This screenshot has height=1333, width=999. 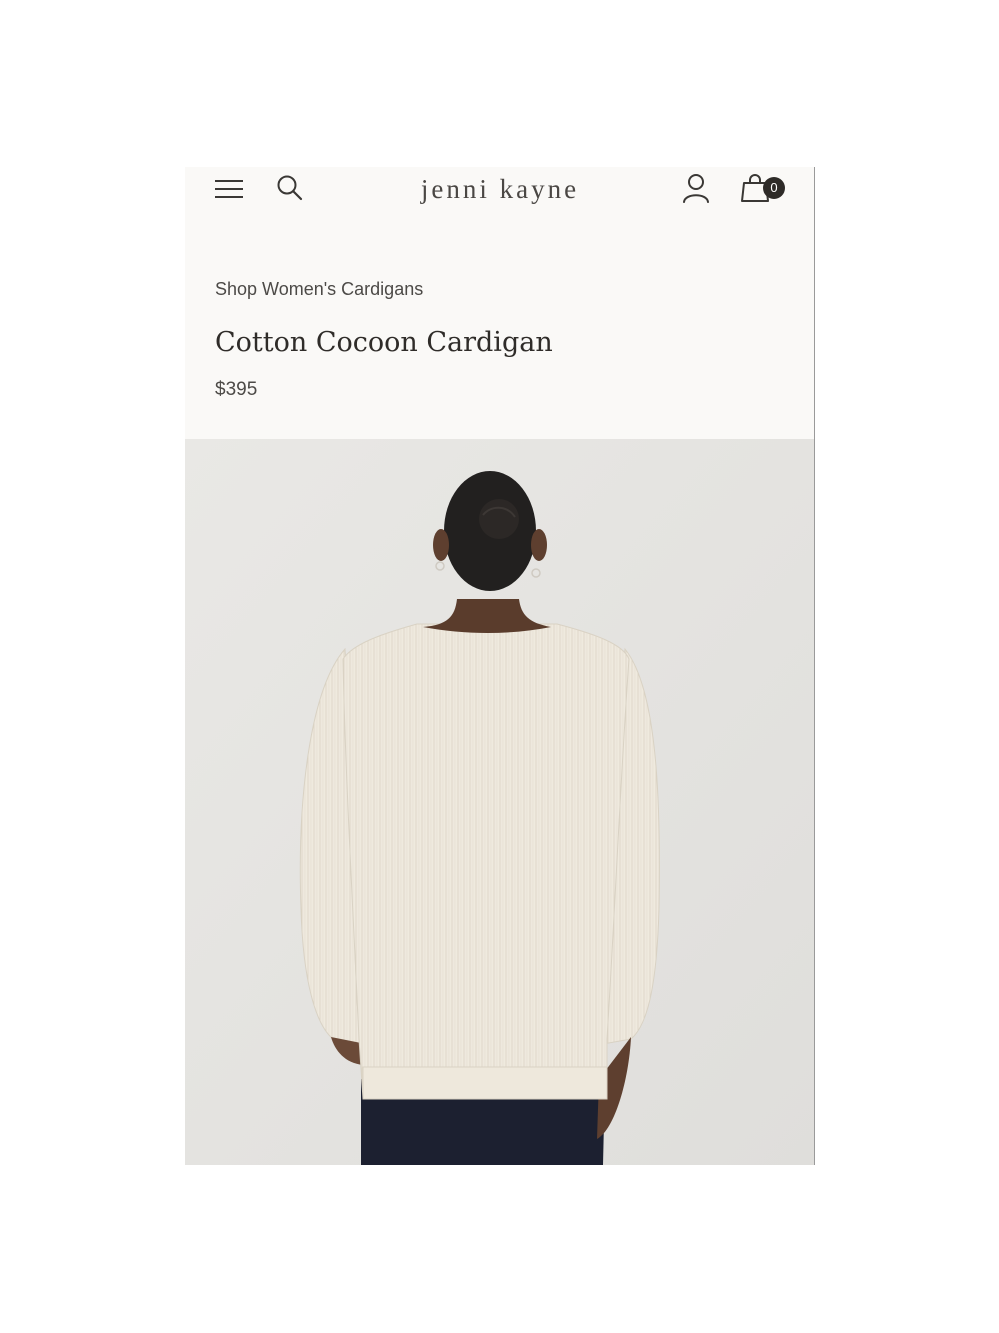 What do you see at coordinates (290, 188) in the screenshot?
I see `search-icon` at bounding box center [290, 188].